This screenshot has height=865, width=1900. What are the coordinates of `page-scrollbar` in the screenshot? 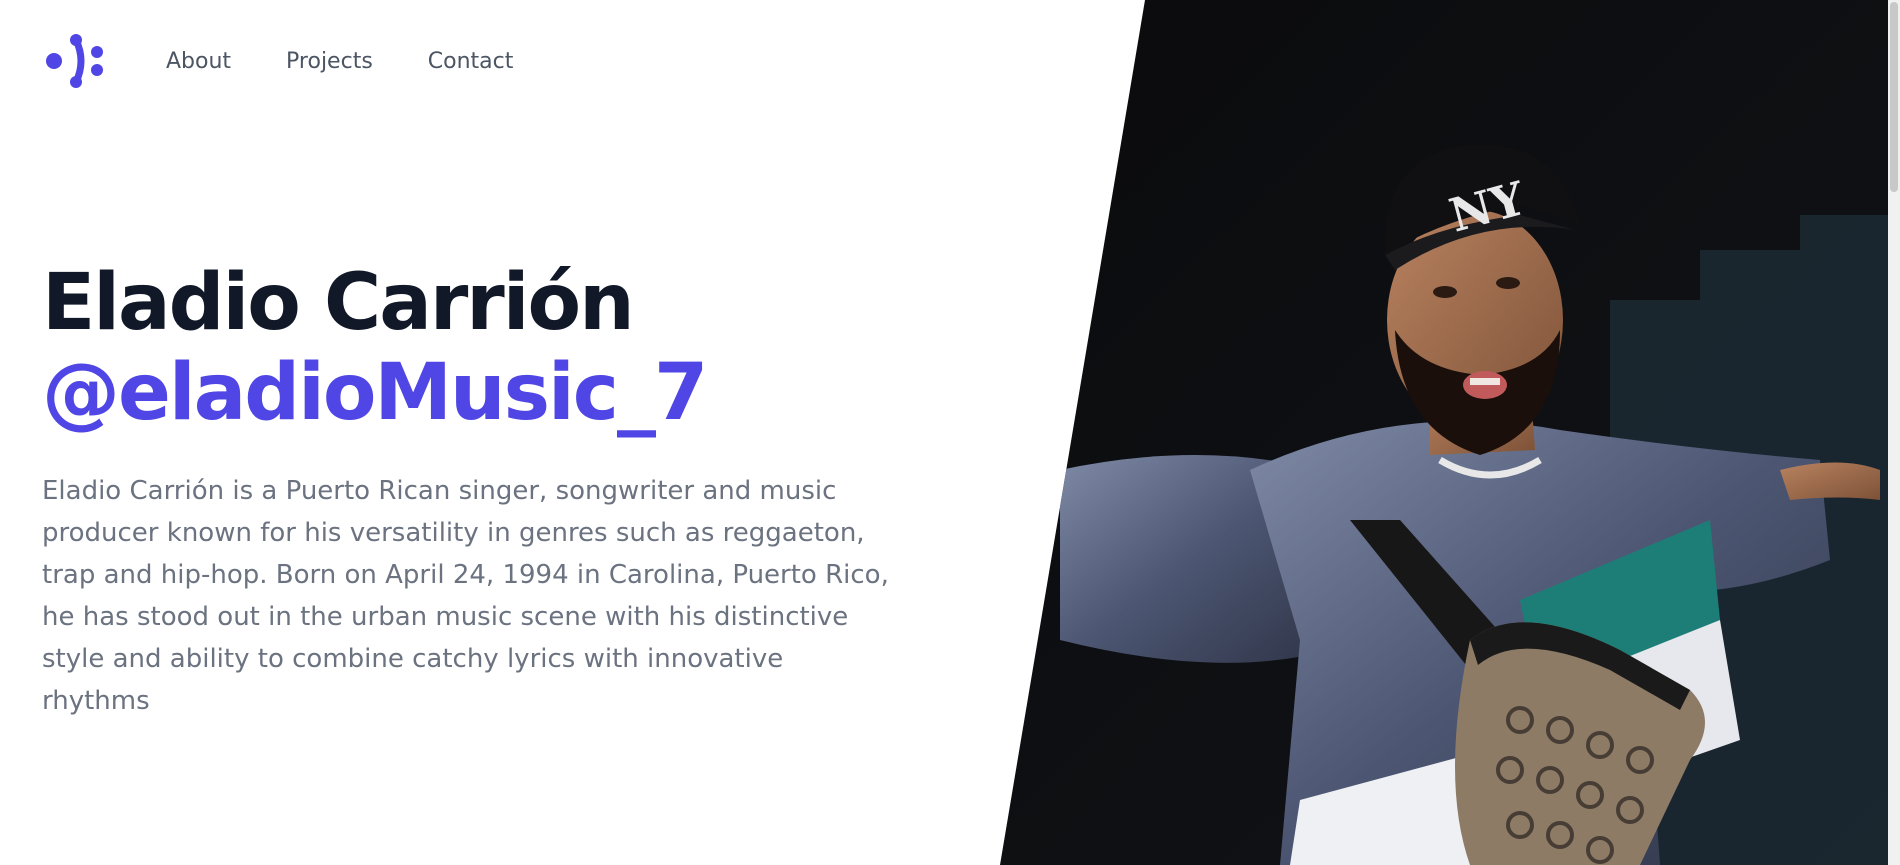 It's located at (1894, 432).